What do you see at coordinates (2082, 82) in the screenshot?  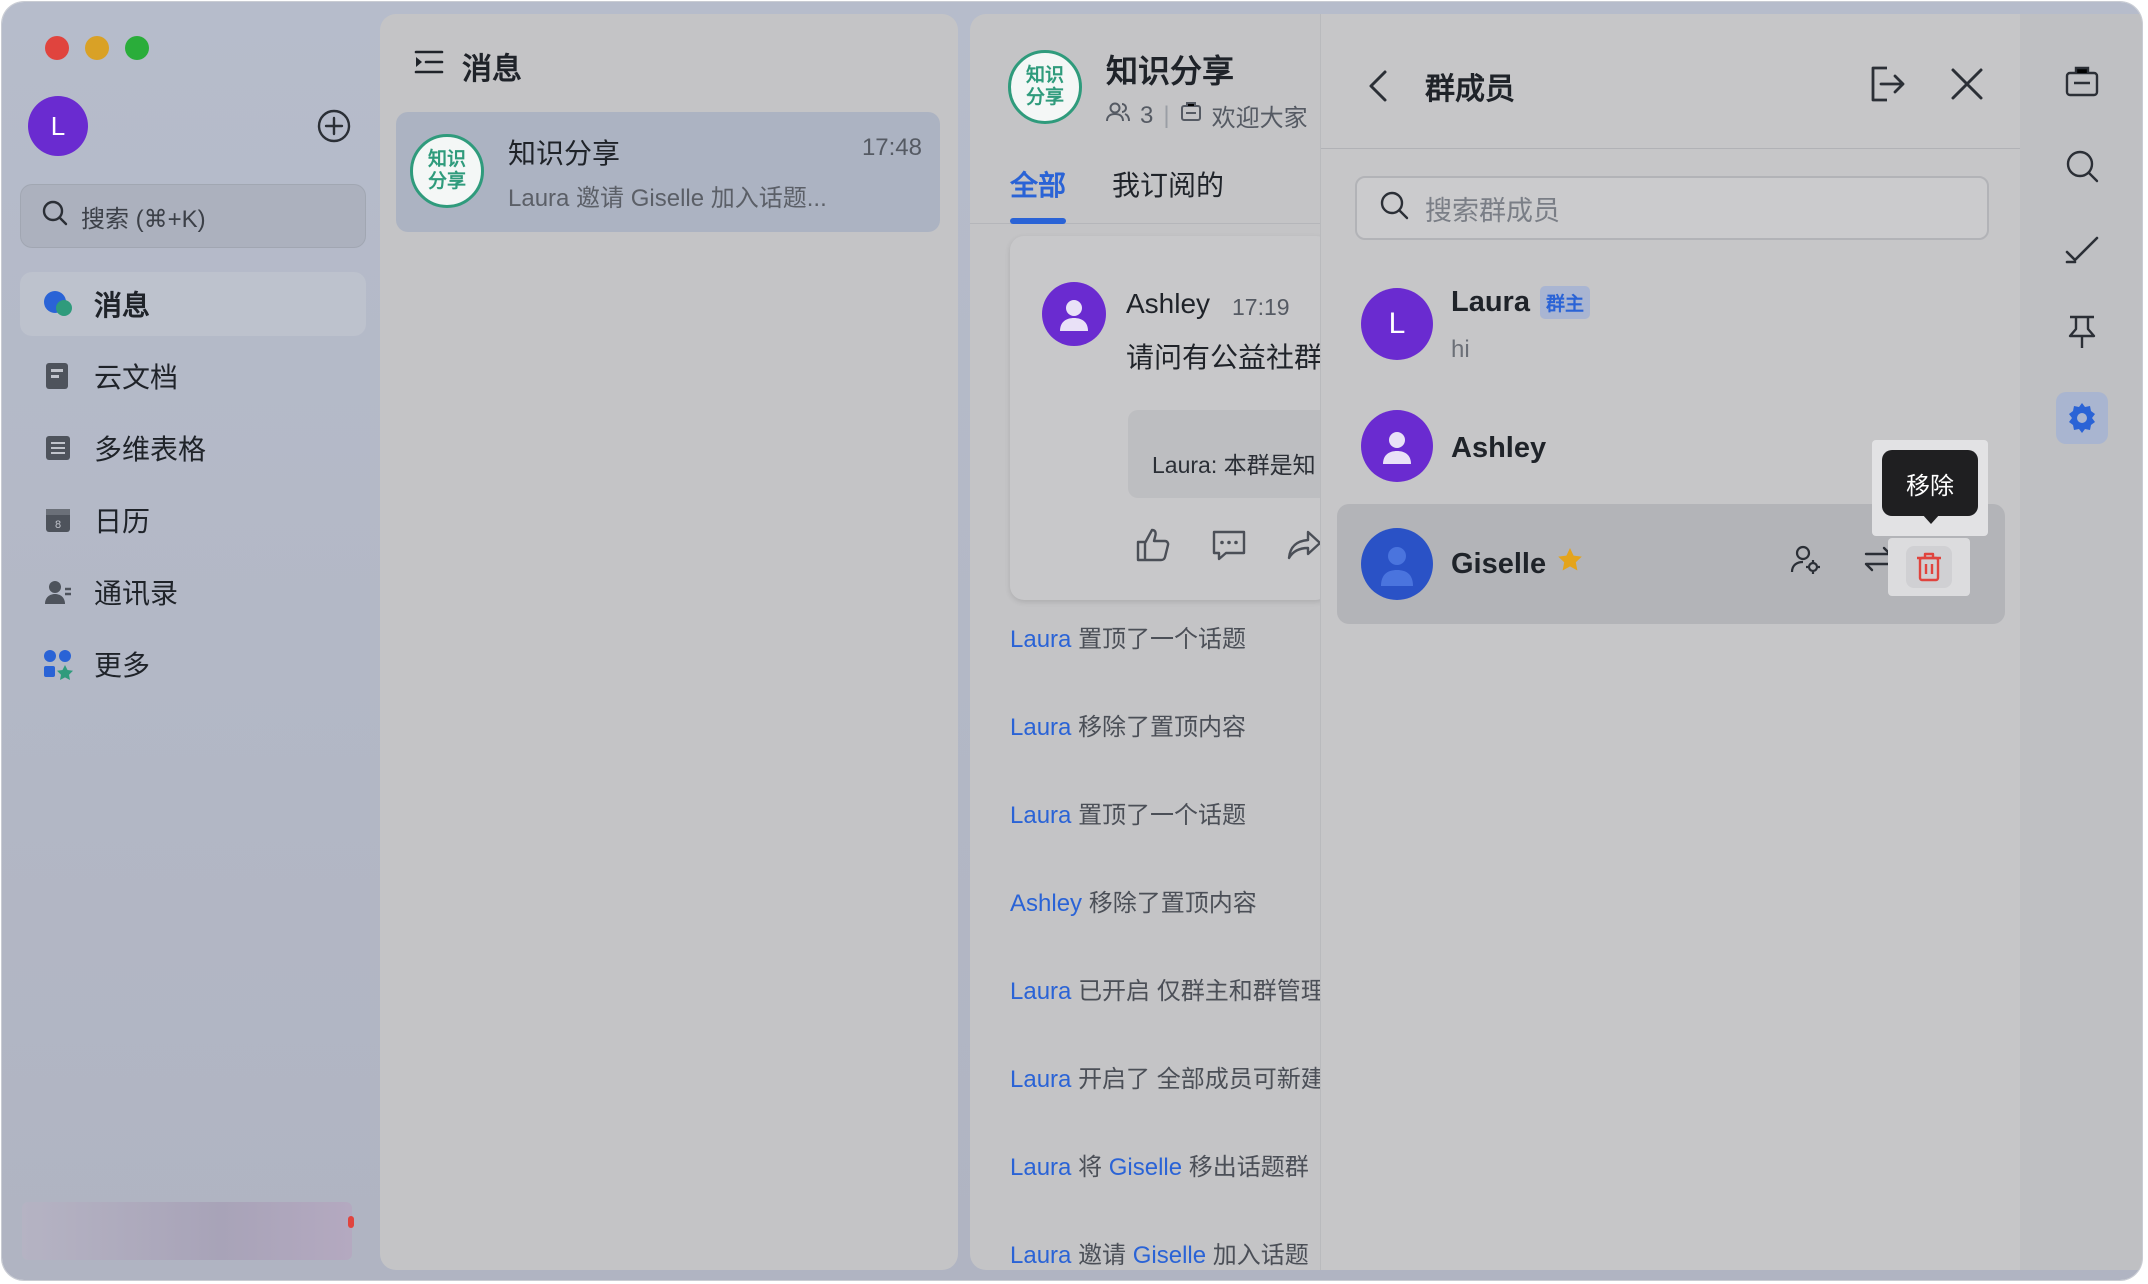 I see `briefcase-icon` at bounding box center [2082, 82].